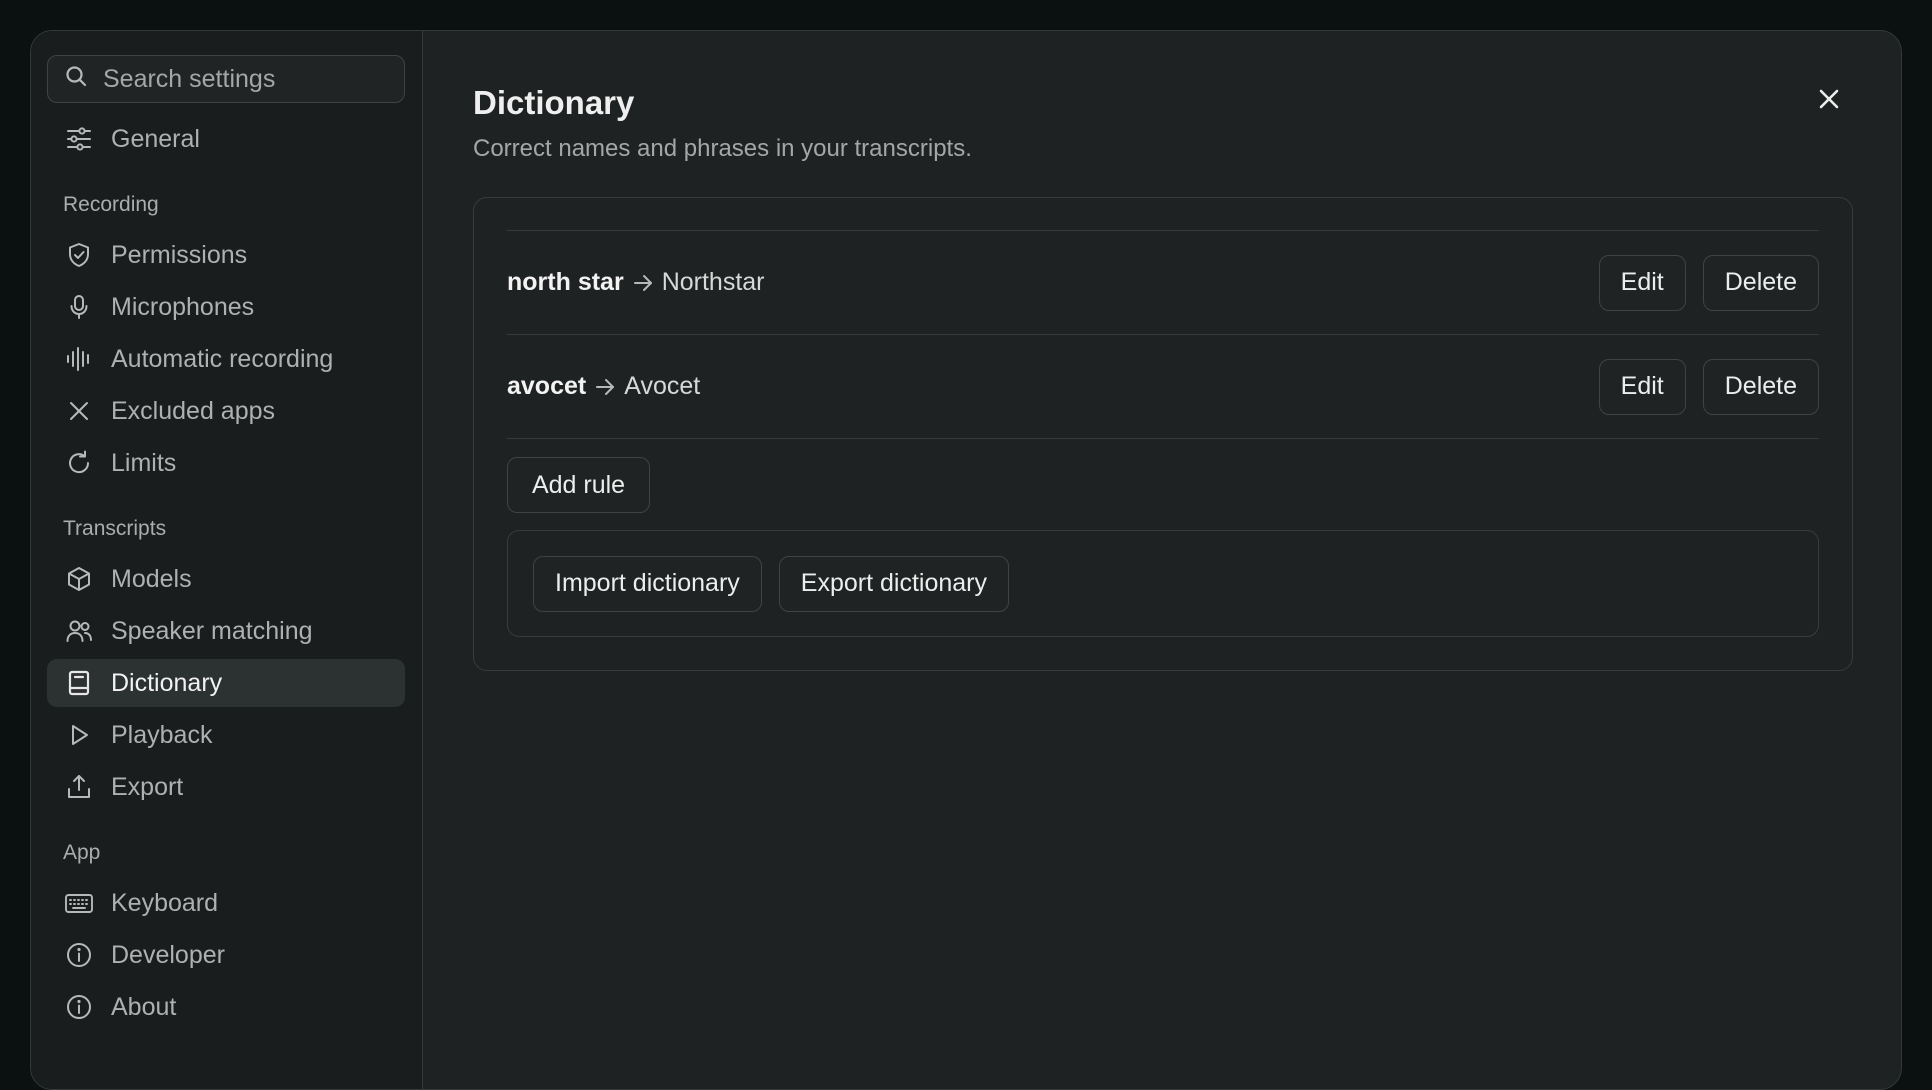  I want to click on import-dictionary-button: Import dictionary, so click(647, 583).